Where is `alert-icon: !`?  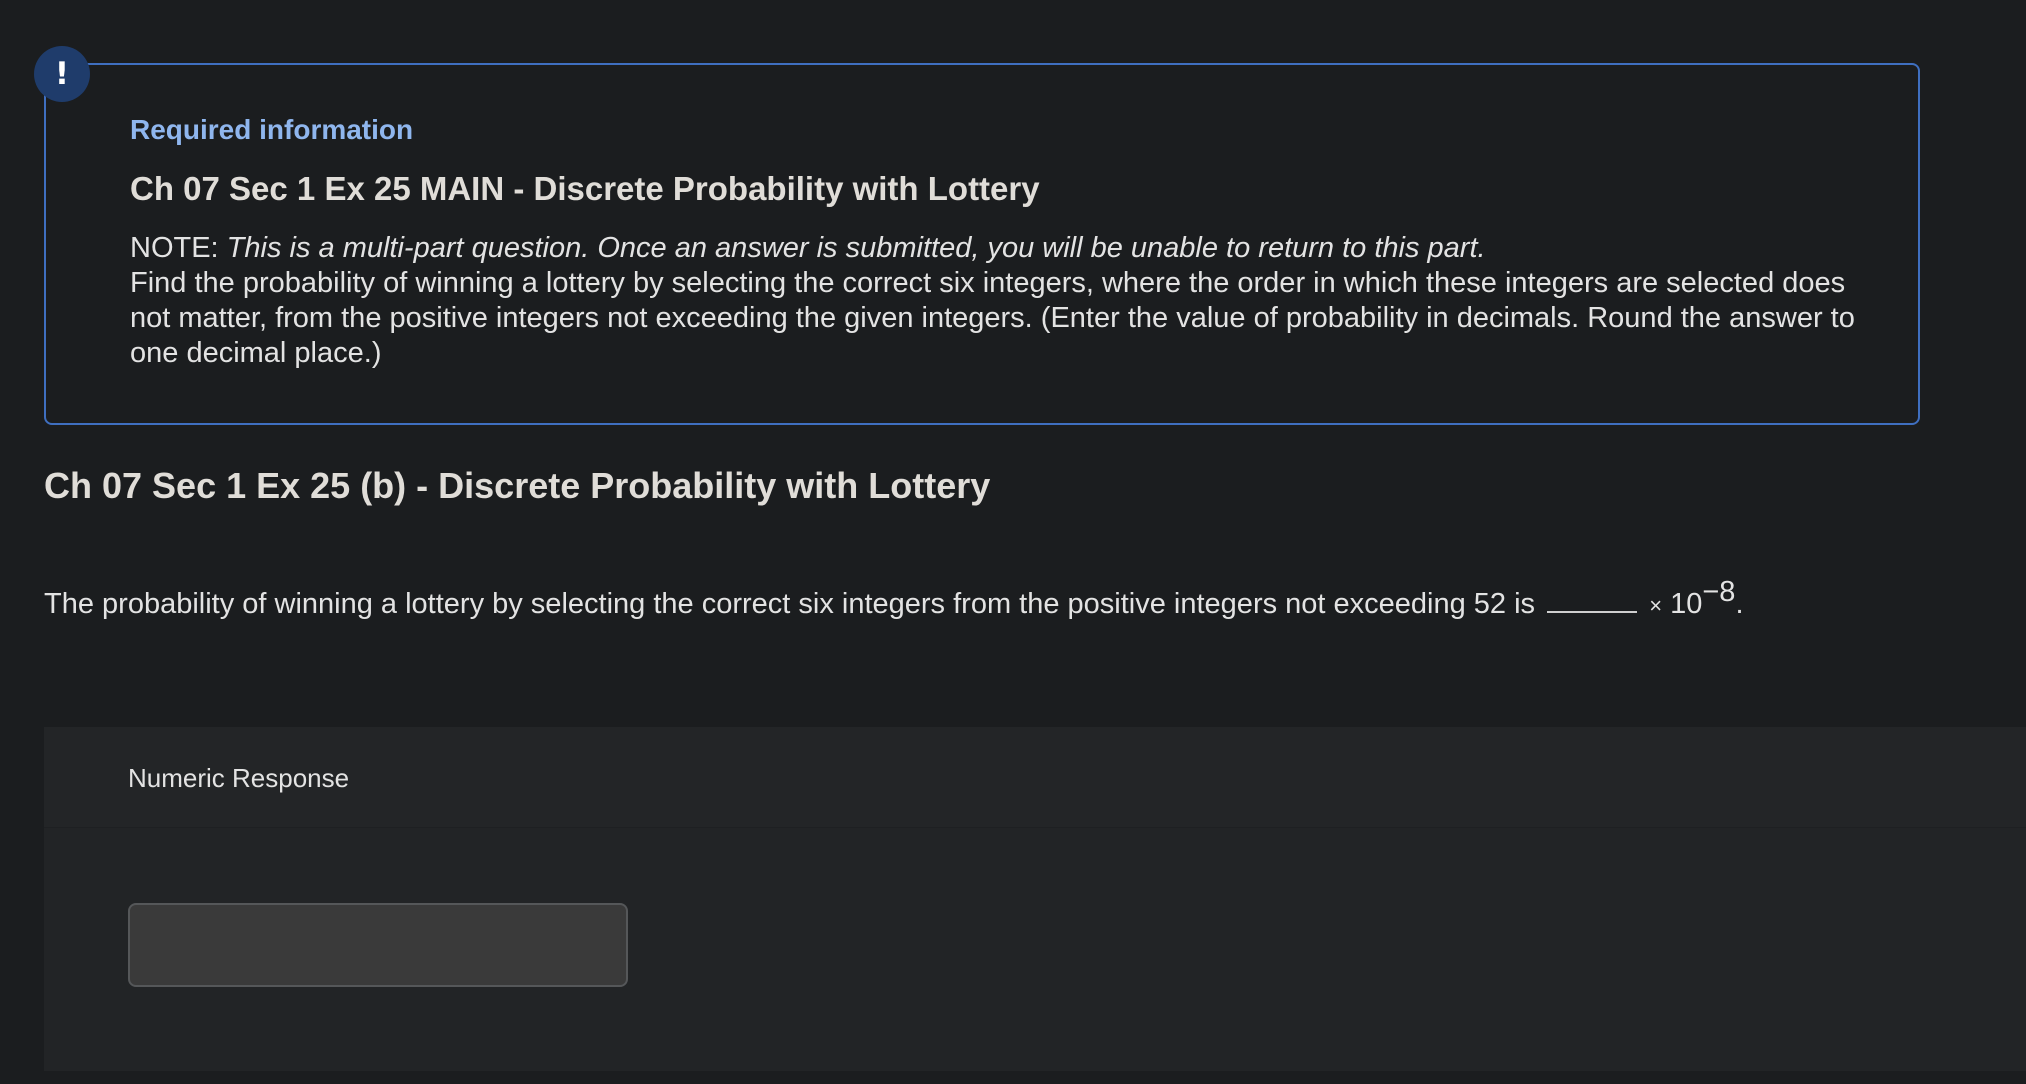
alert-icon: ! is located at coordinates (62, 74).